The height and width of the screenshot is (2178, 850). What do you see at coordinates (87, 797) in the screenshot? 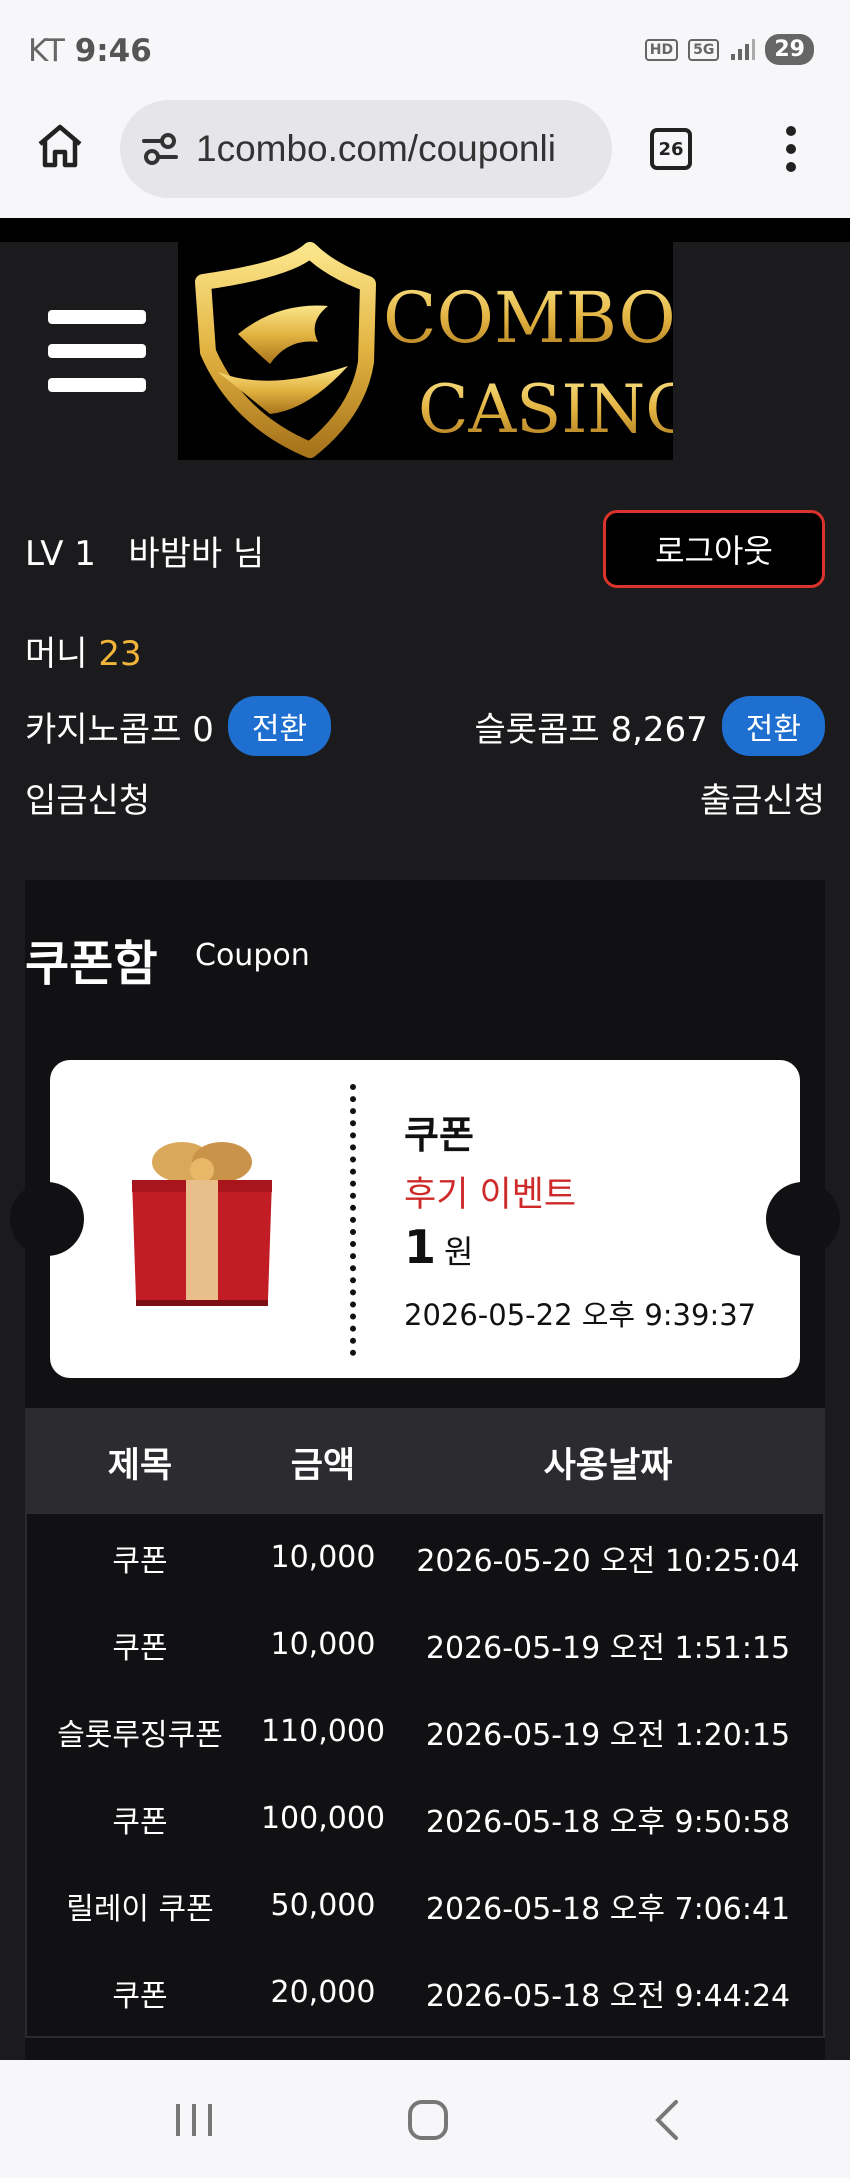
I see `deposit-link: 입금신청` at bounding box center [87, 797].